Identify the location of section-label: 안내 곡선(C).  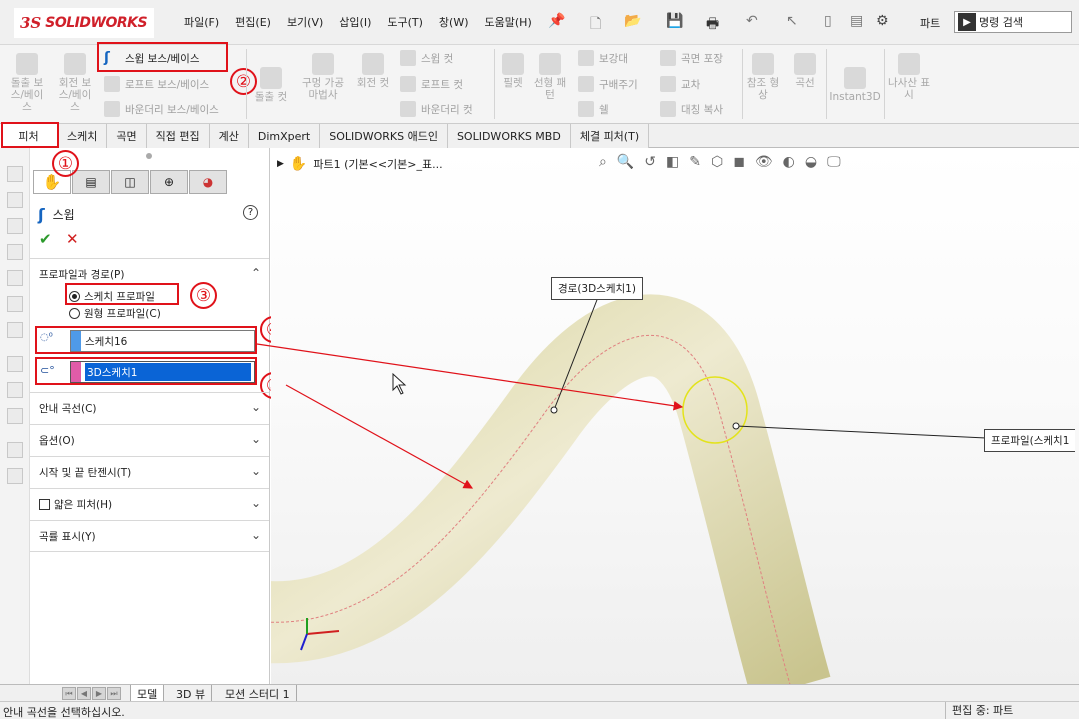
(68, 409).